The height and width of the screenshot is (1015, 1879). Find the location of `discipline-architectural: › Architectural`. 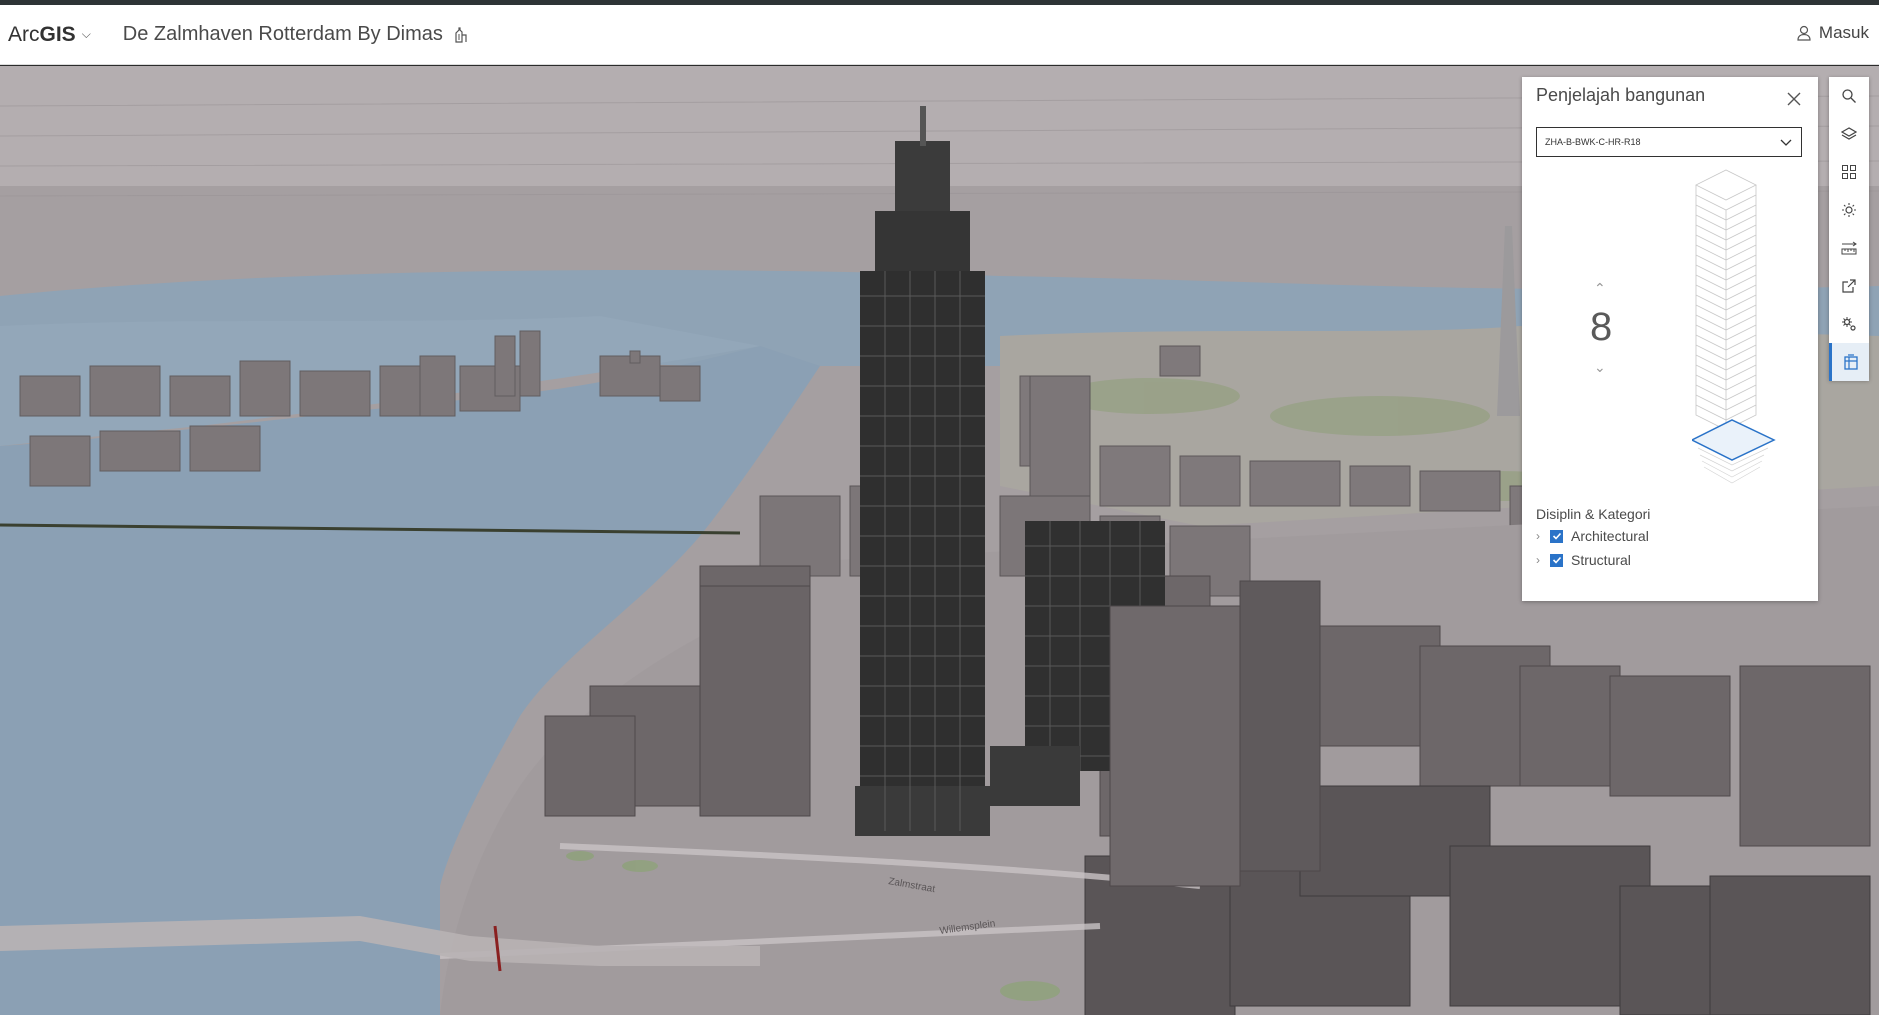

discipline-architectural: › Architectural is located at coordinates (1592, 536).